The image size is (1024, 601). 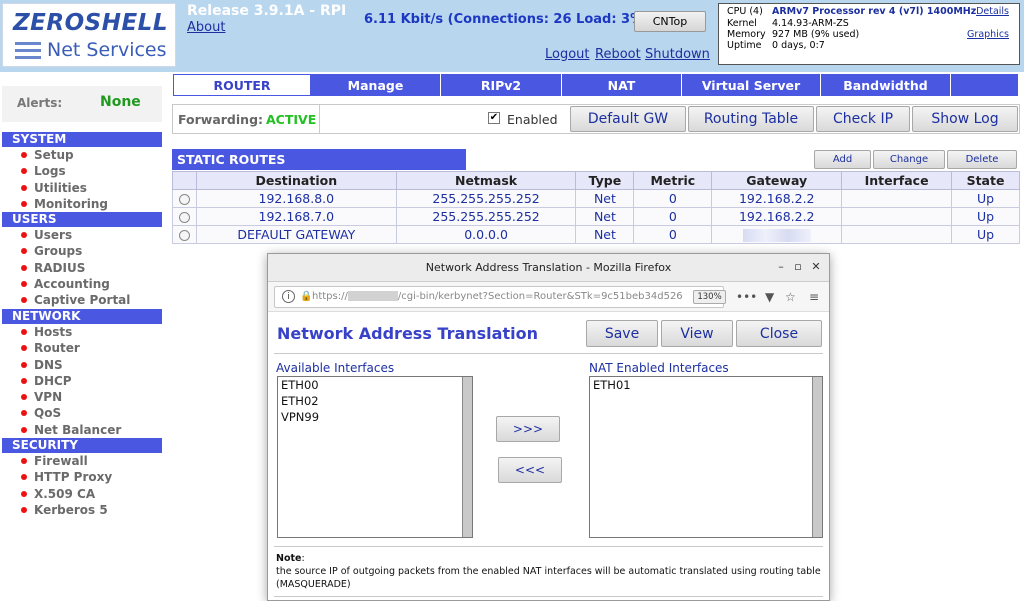 I want to click on destination-cell: 192.168.7.0, so click(x=296, y=216).